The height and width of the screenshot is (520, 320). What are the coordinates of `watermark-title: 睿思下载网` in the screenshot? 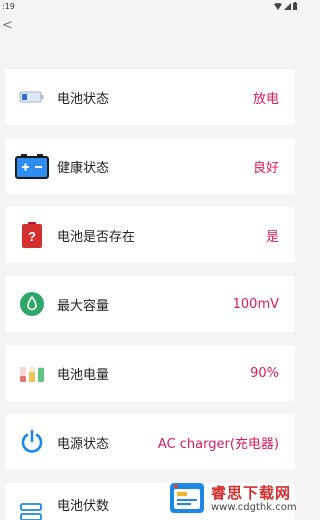 It's located at (251, 493).